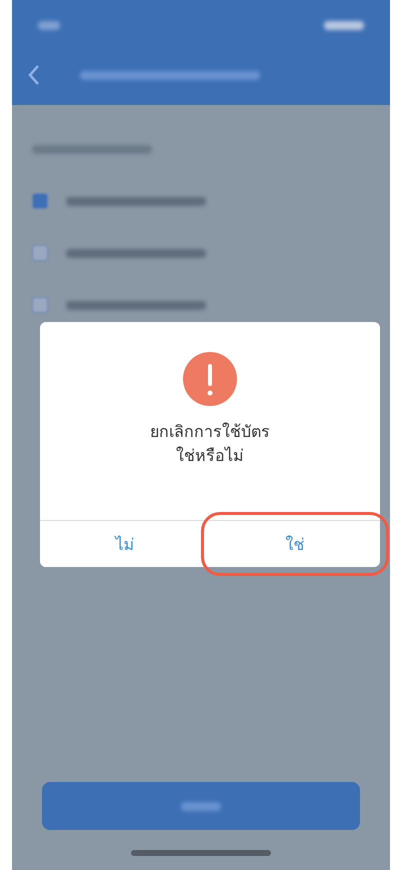 Image resolution: width=402 pixels, height=870 pixels. I want to click on warning-icon, so click(210, 379).